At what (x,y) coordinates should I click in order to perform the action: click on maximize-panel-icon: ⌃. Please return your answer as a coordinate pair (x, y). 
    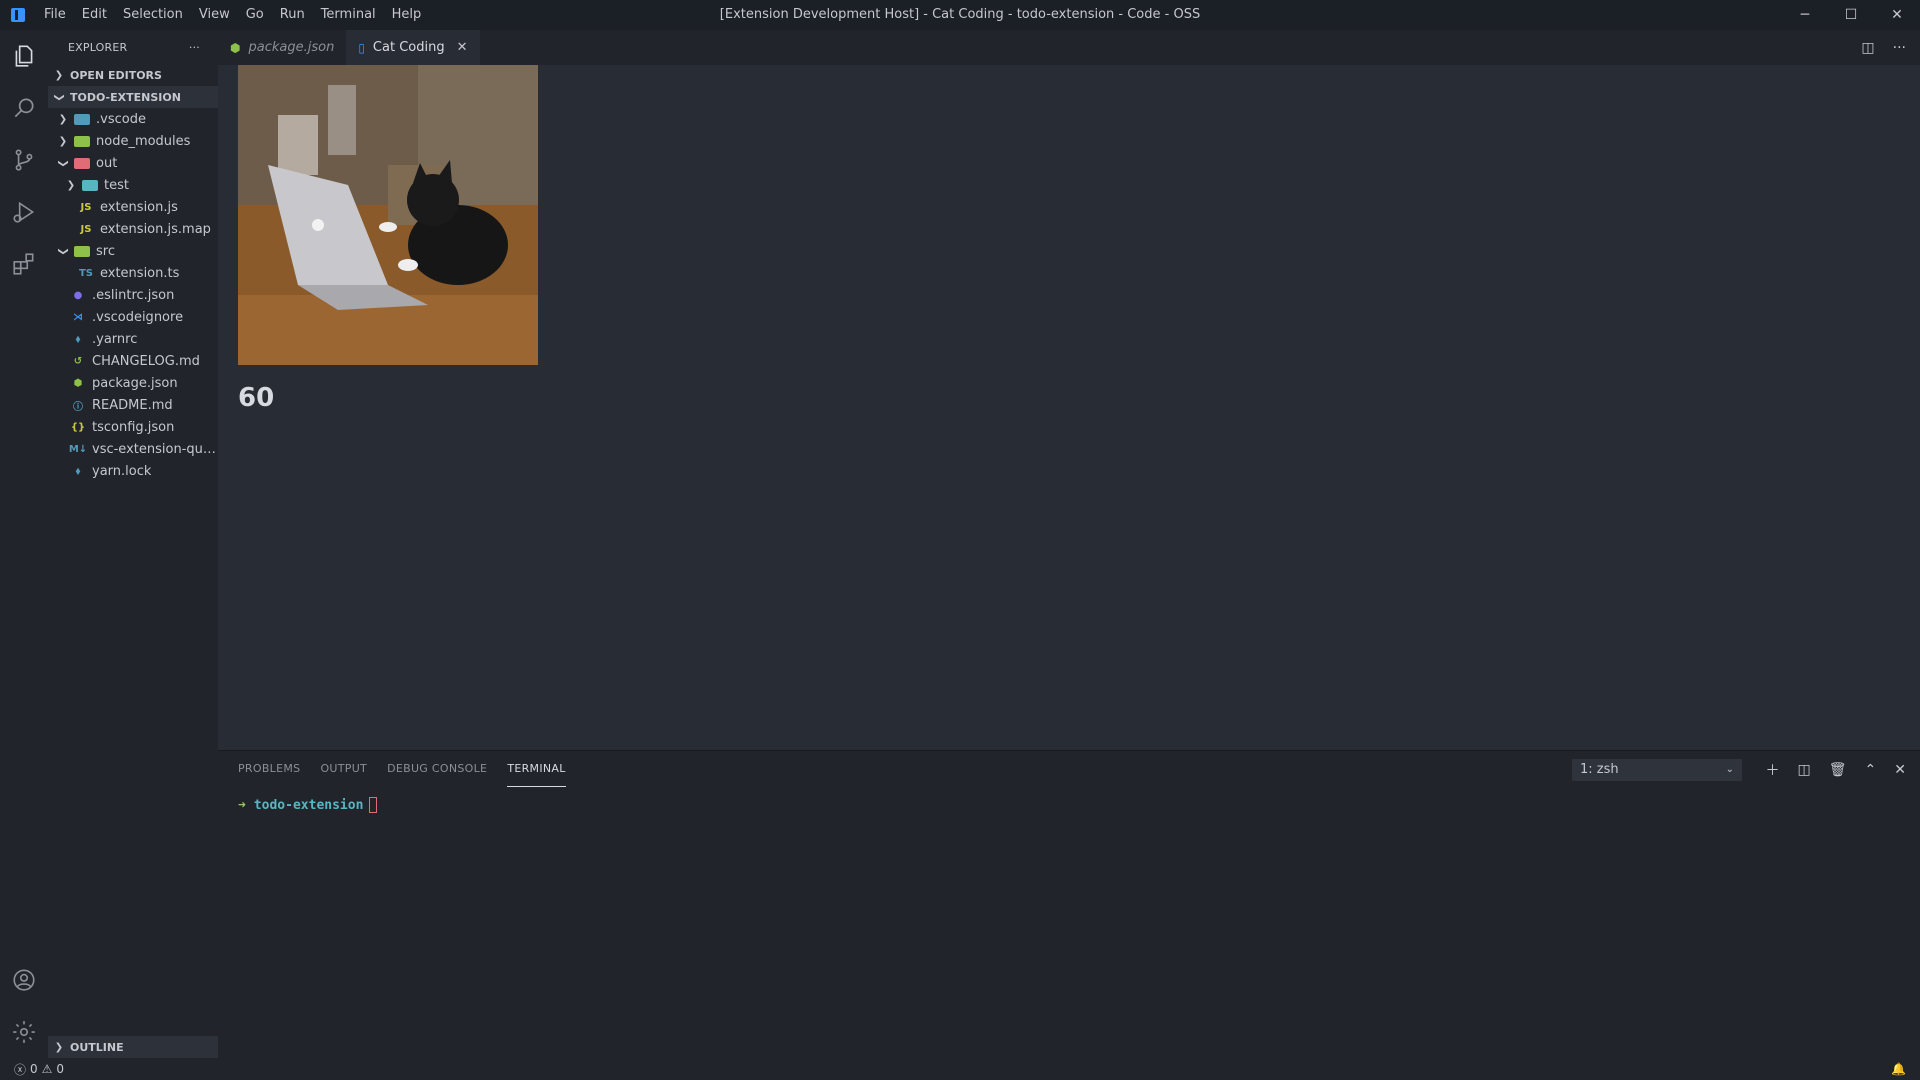
    Looking at the image, I should click on (1871, 770).